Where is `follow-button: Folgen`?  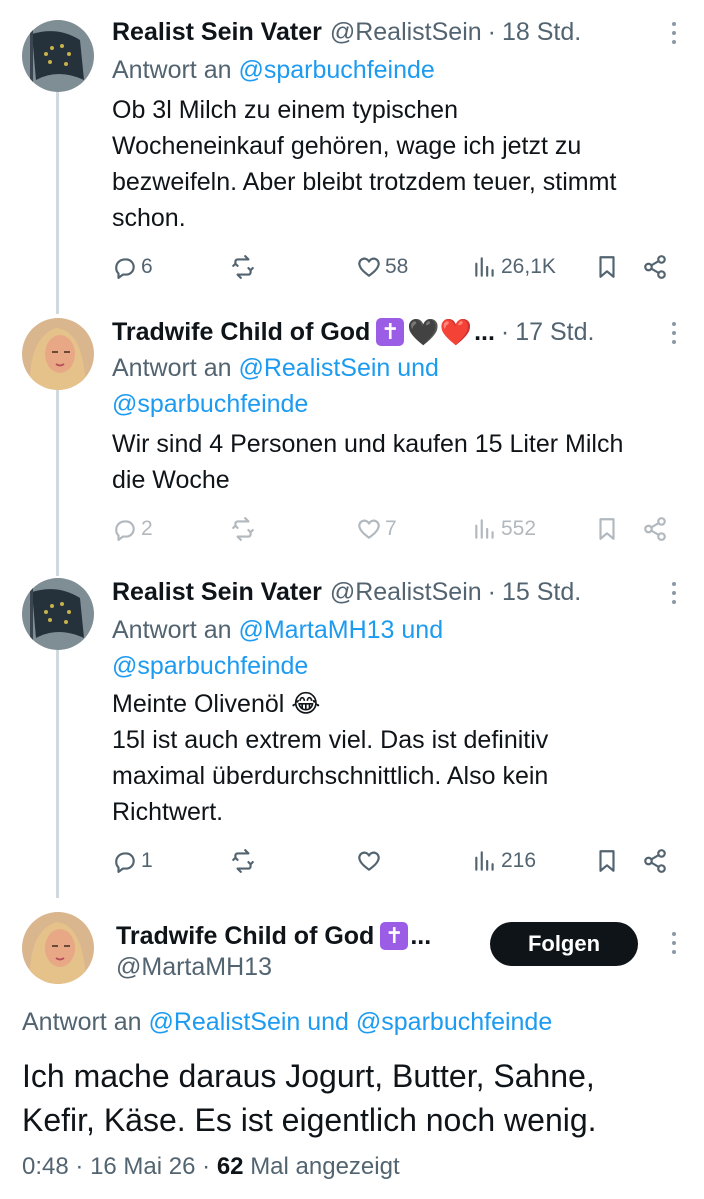
follow-button: Folgen is located at coordinates (564, 944).